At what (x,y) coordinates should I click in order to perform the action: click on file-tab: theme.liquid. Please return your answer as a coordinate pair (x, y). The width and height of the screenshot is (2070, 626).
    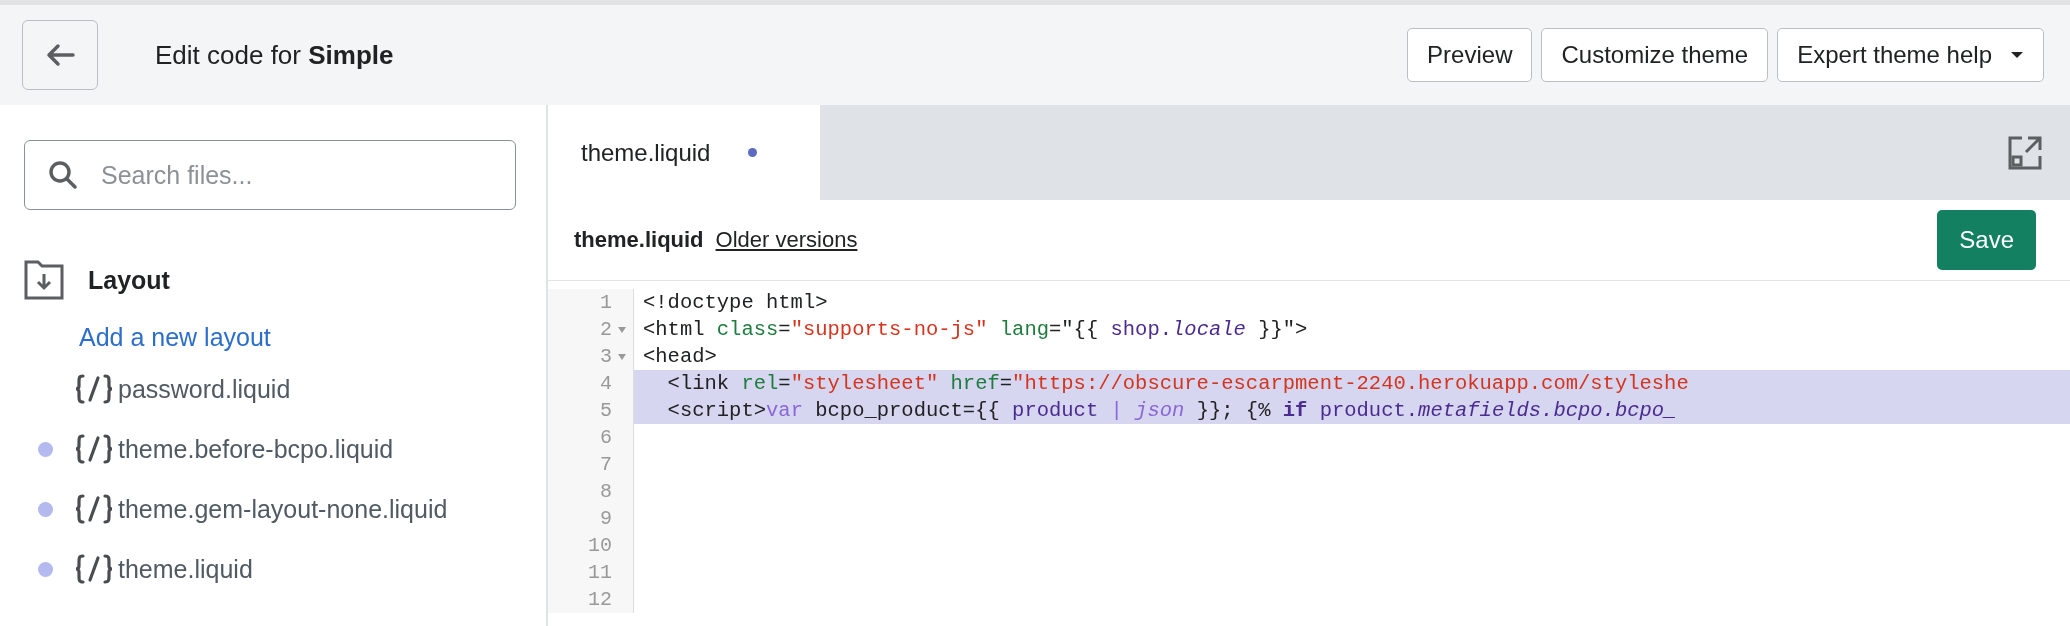
    Looking at the image, I should click on (684, 152).